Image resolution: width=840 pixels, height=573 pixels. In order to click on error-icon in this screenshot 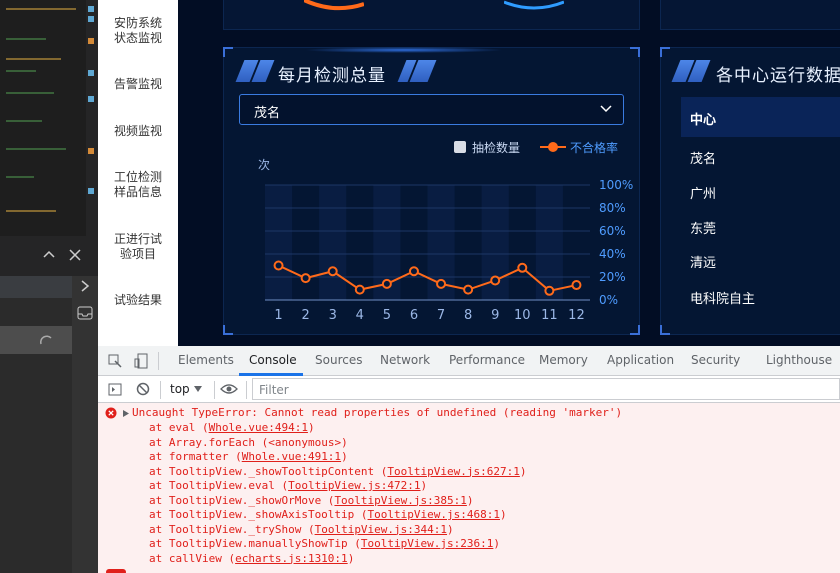, I will do `click(111, 413)`.